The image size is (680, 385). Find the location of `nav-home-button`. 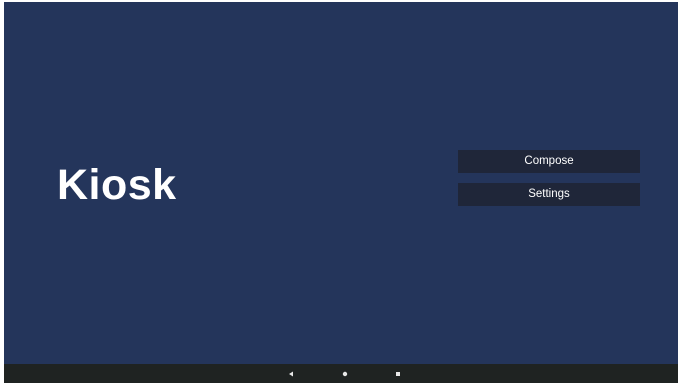

nav-home-button is located at coordinates (345, 373).